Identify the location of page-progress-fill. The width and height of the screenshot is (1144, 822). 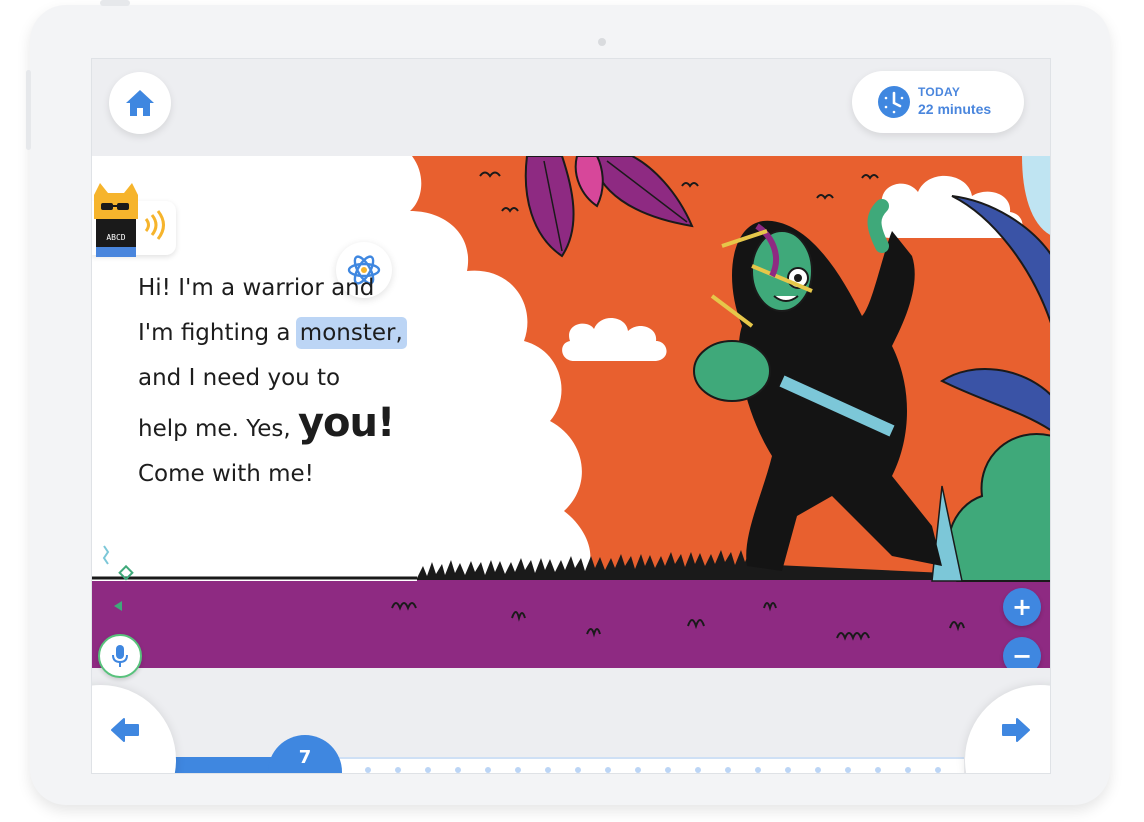
(224, 765).